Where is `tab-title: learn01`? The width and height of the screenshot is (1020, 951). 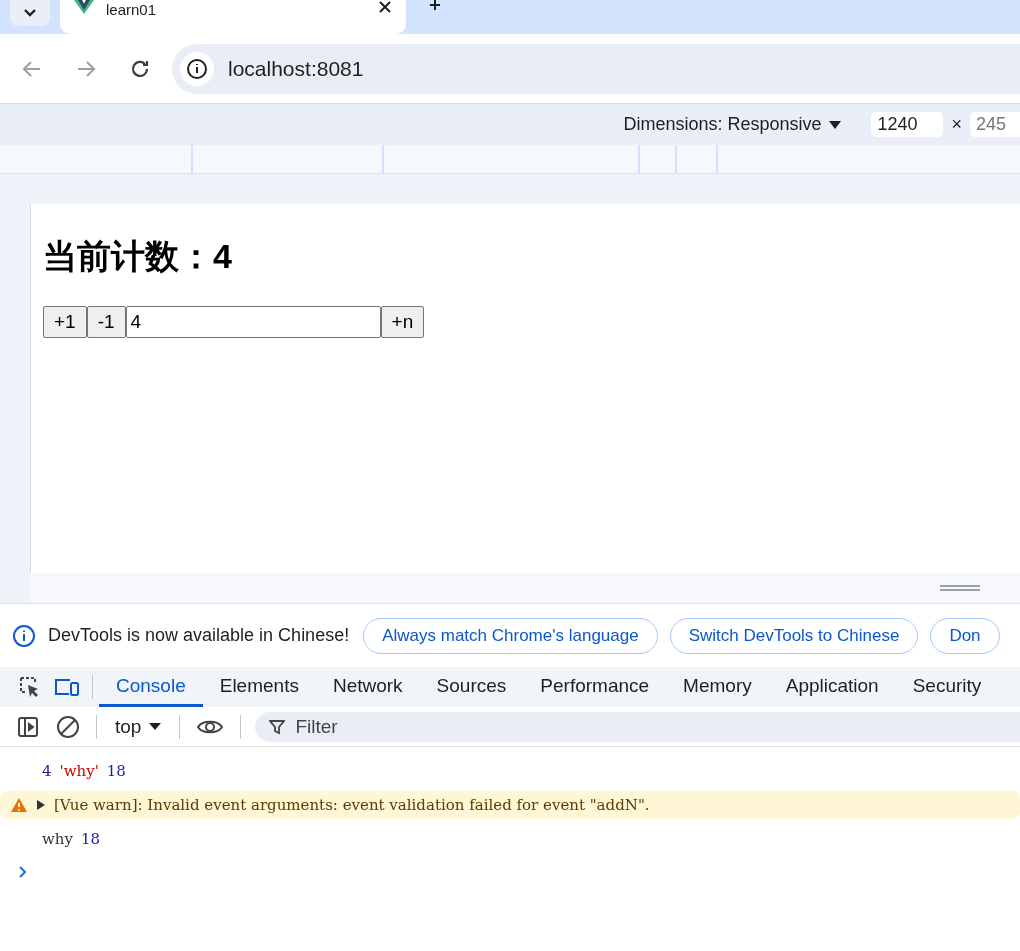 tab-title: learn01 is located at coordinates (132, 9).